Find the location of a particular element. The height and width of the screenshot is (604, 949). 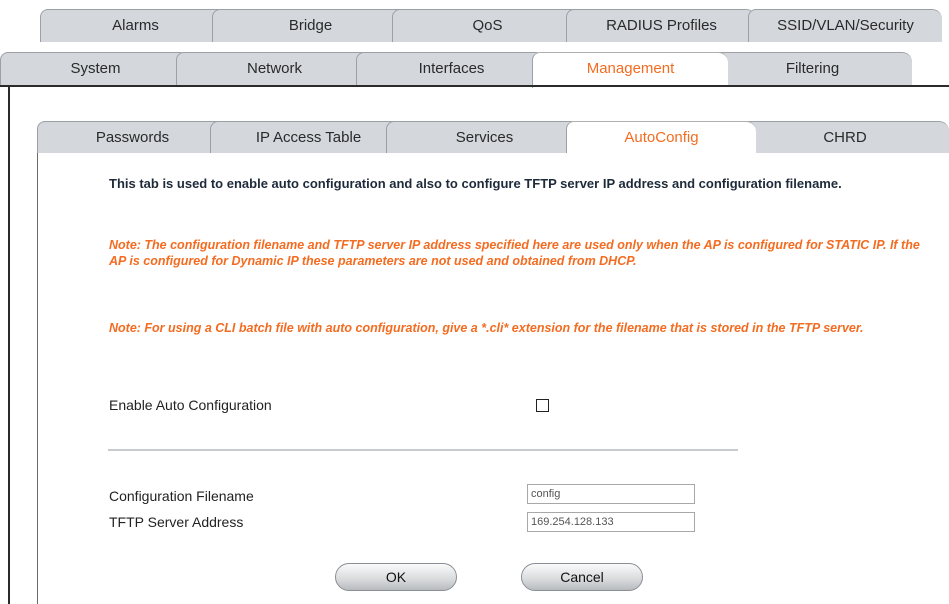

ok-button: OK is located at coordinates (396, 577).